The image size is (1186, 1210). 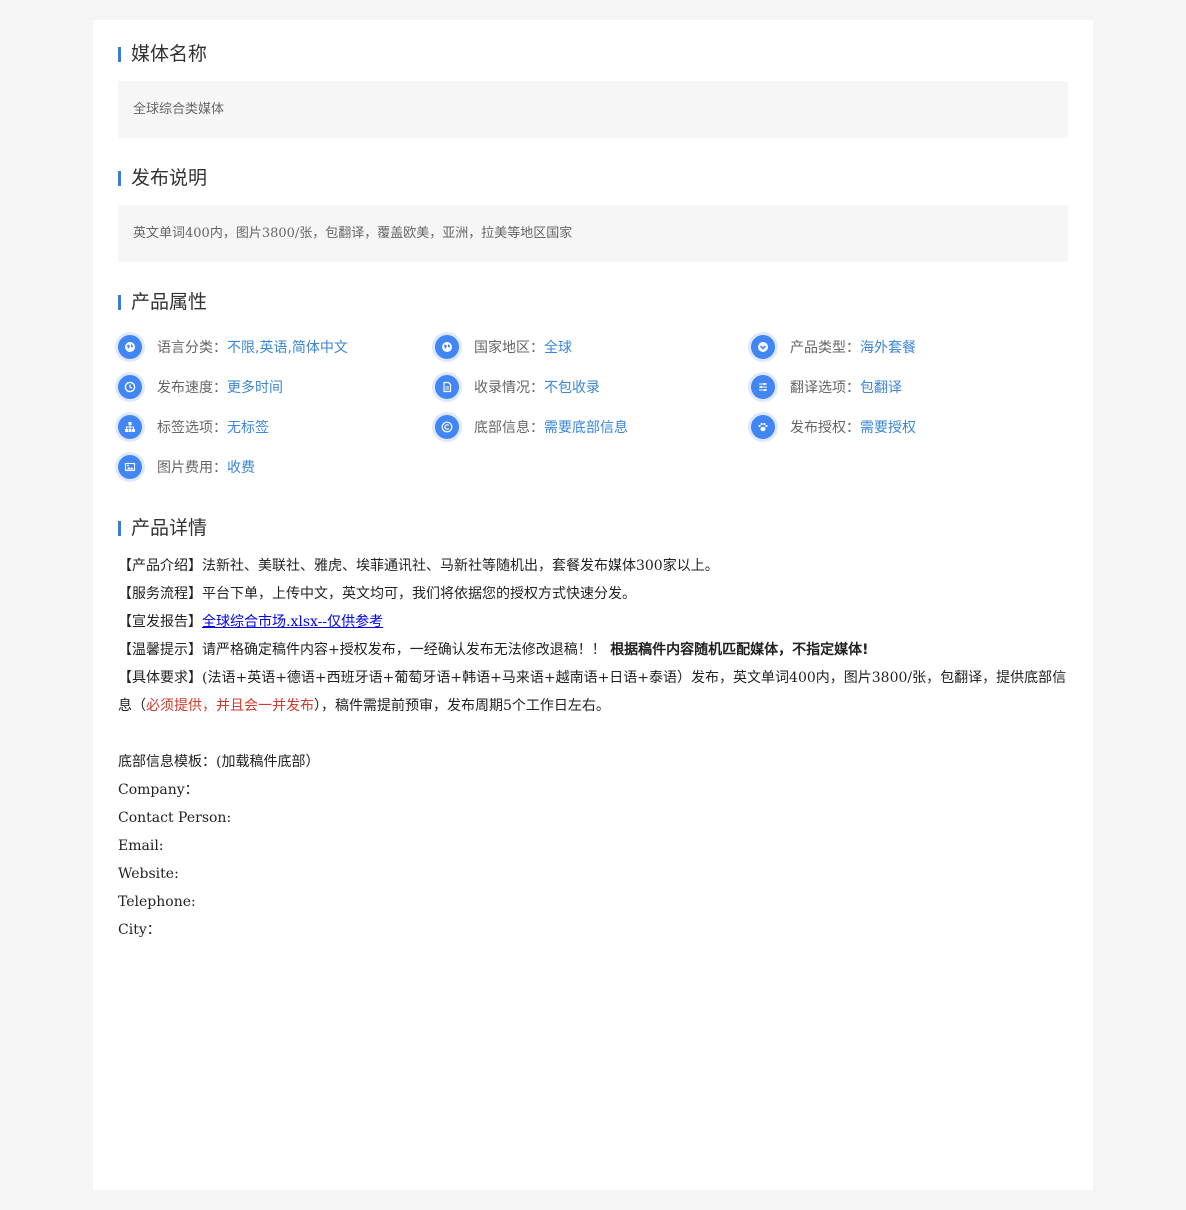 I want to click on attr-region: 国家地区： 全球, so click(x=503, y=347).